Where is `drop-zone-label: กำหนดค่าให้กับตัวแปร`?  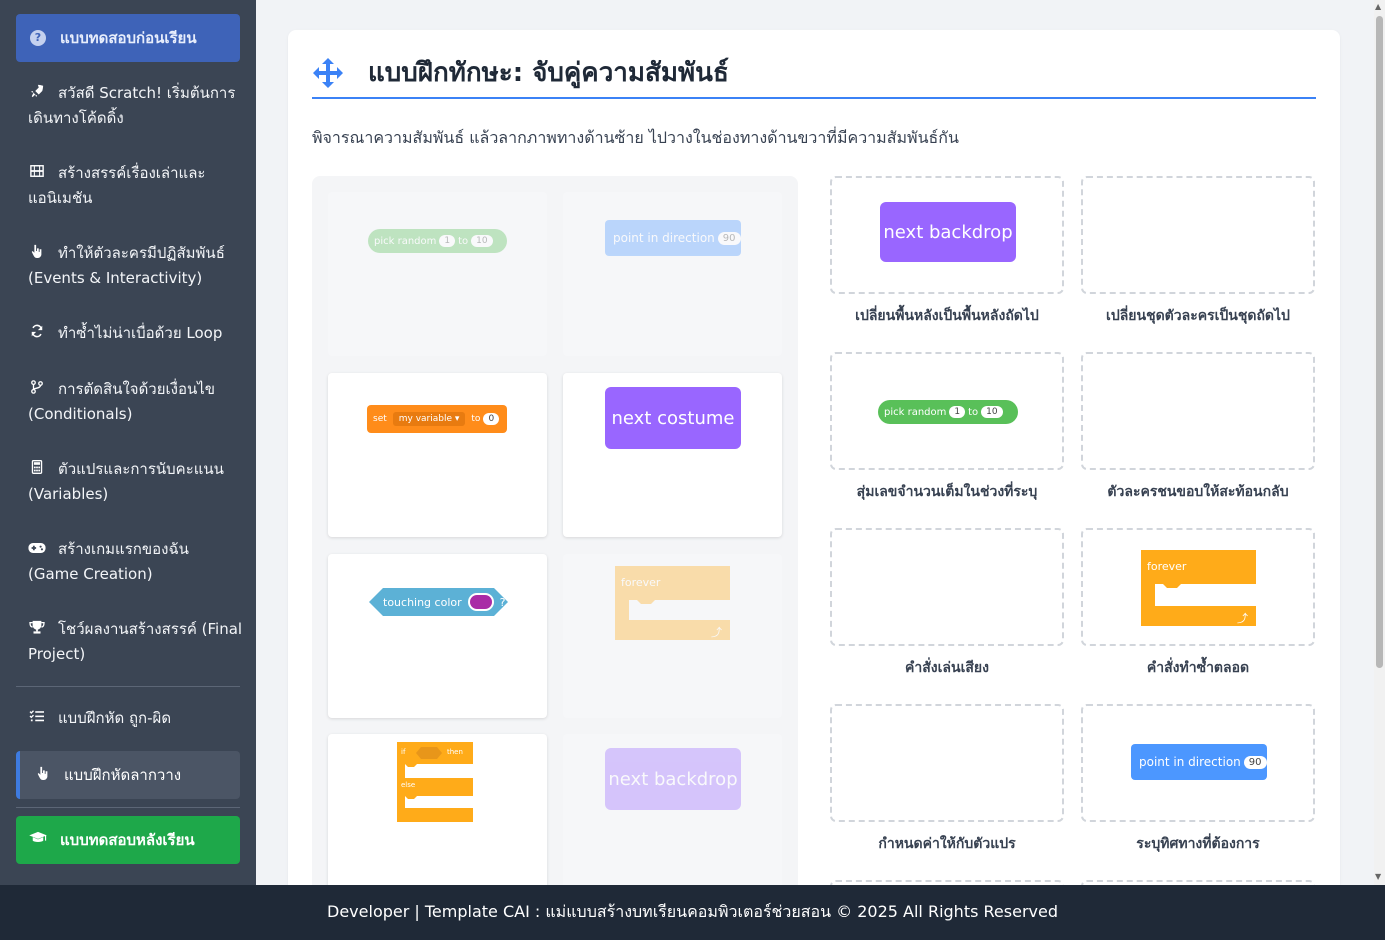
drop-zone-label: กำหนดค่าให้กับตัวแปร is located at coordinates (947, 844).